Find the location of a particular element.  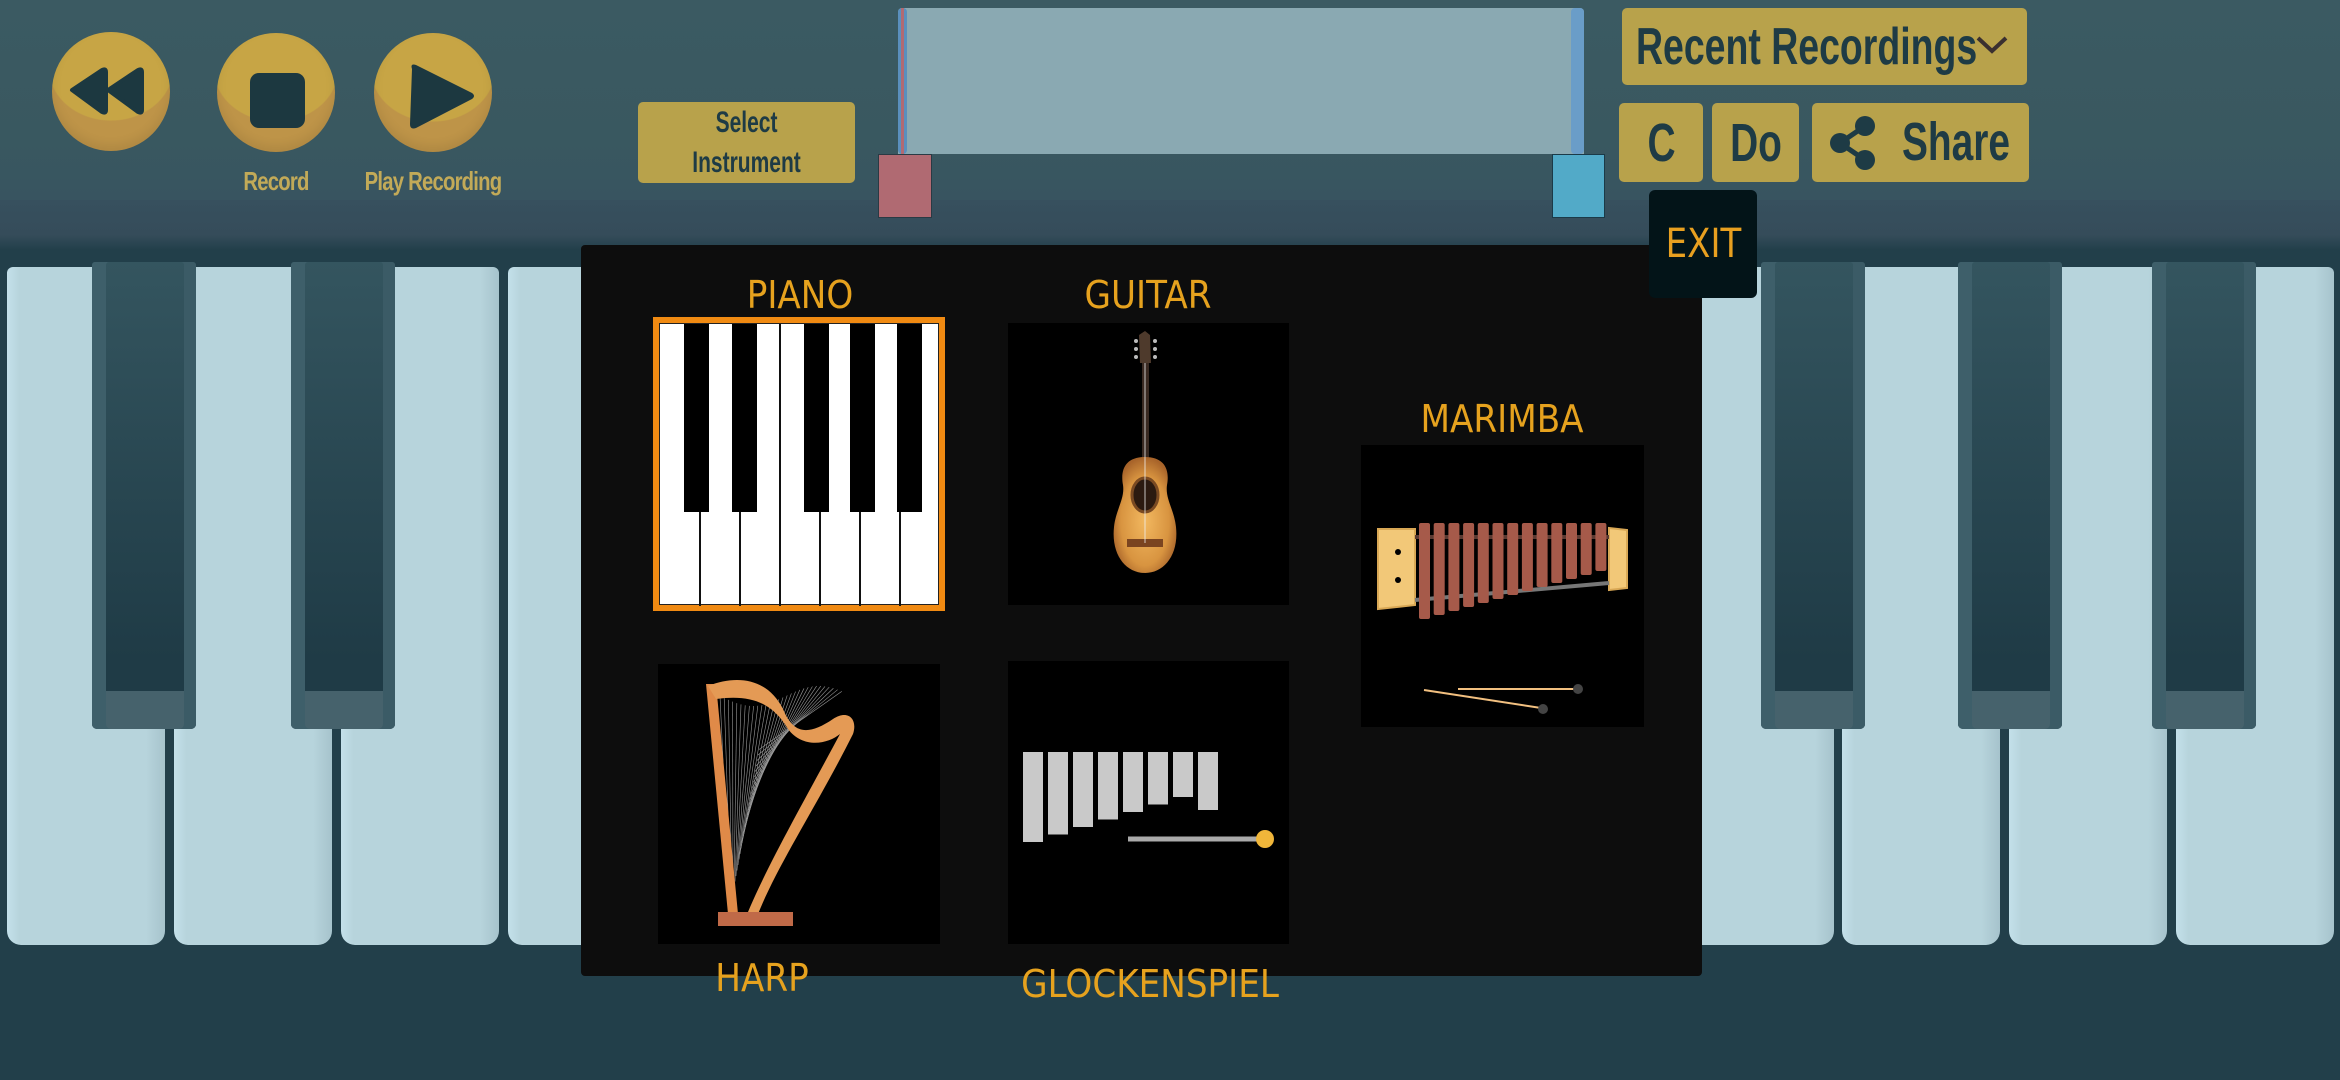

play-recording-button is located at coordinates (433, 92).